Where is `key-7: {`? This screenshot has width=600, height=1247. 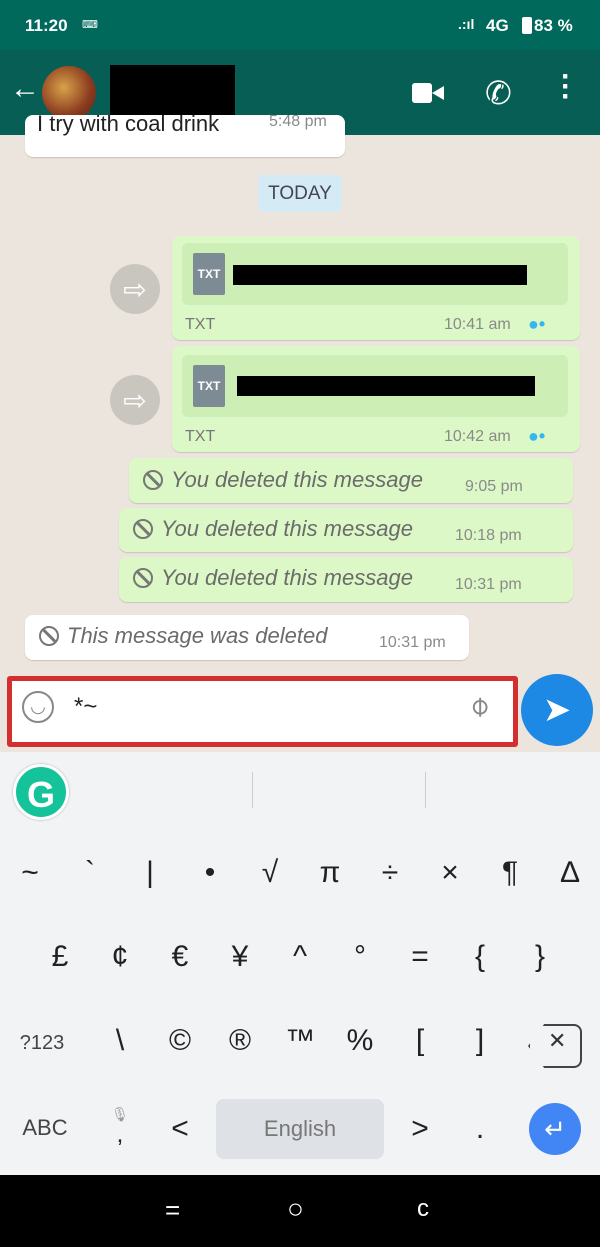
key-7: { is located at coordinates (480, 957).